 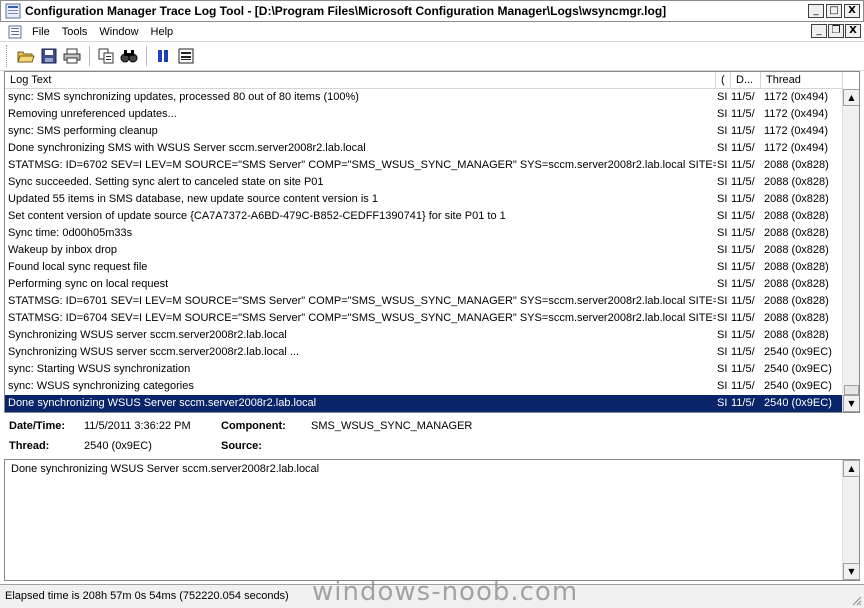 I want to click on highlight-button, so click(x=186, y=56).